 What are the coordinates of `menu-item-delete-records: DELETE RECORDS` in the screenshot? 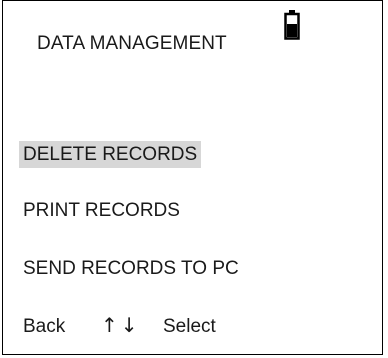 It's located at (110, 154).